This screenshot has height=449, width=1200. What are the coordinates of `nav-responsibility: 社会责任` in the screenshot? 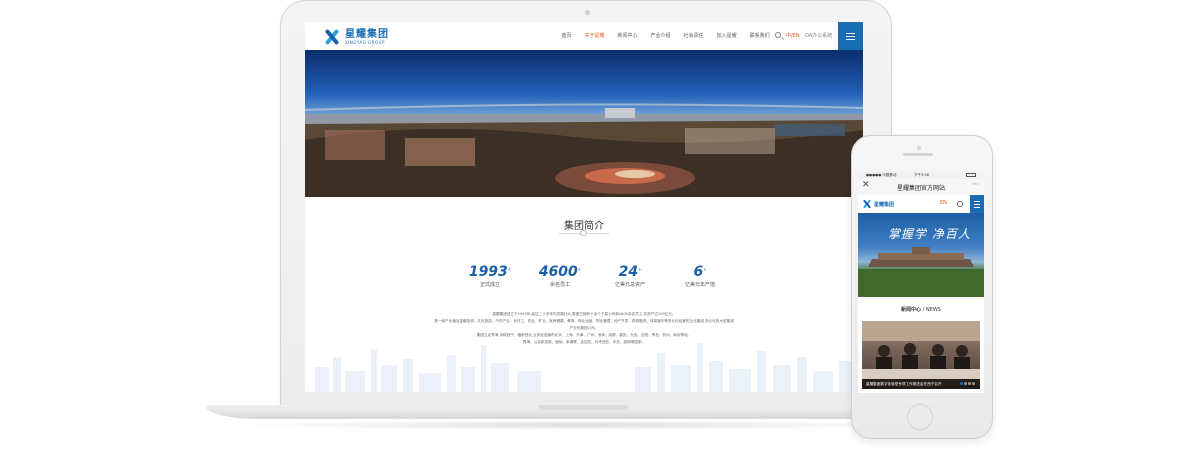 It's located at (693, 36).